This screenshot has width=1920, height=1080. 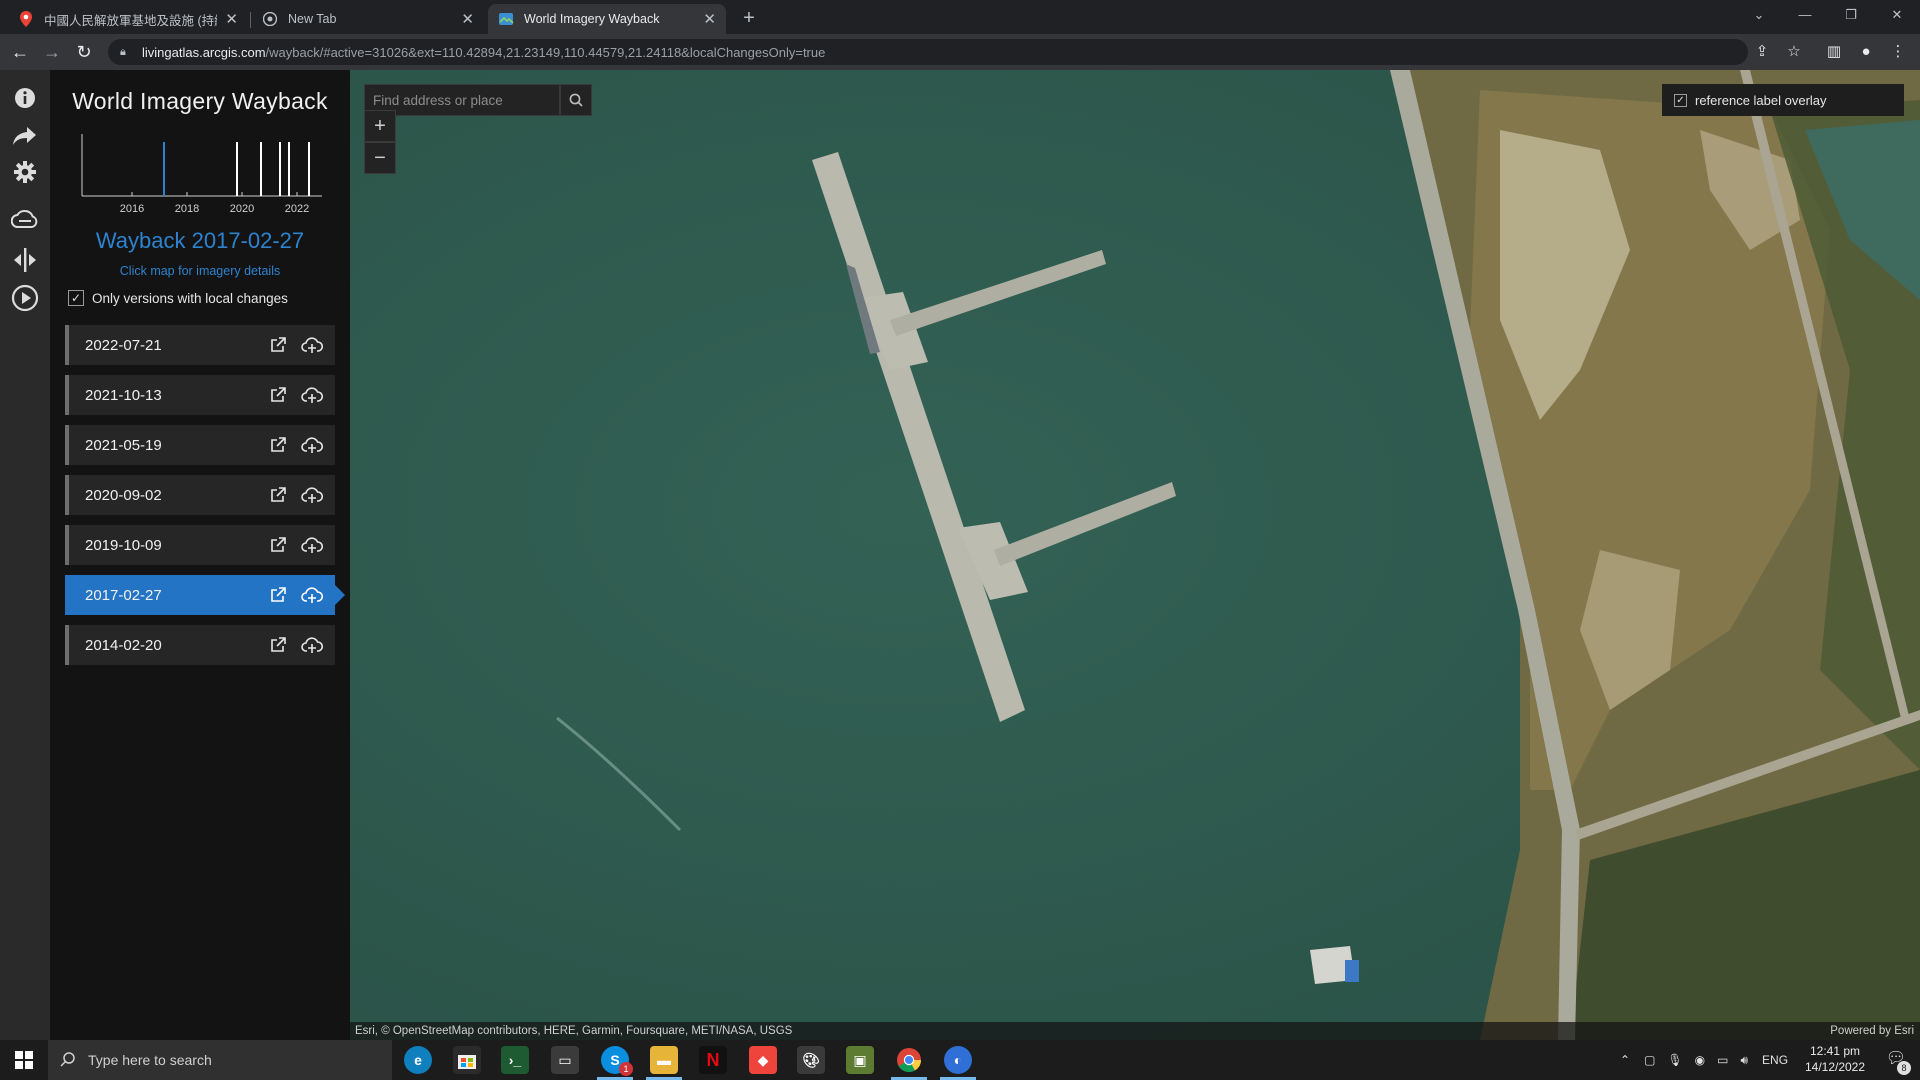 What do you see at coordinates (25, 98) in the screenshot?
I see `info-icon` at bounding box center [25, 98].